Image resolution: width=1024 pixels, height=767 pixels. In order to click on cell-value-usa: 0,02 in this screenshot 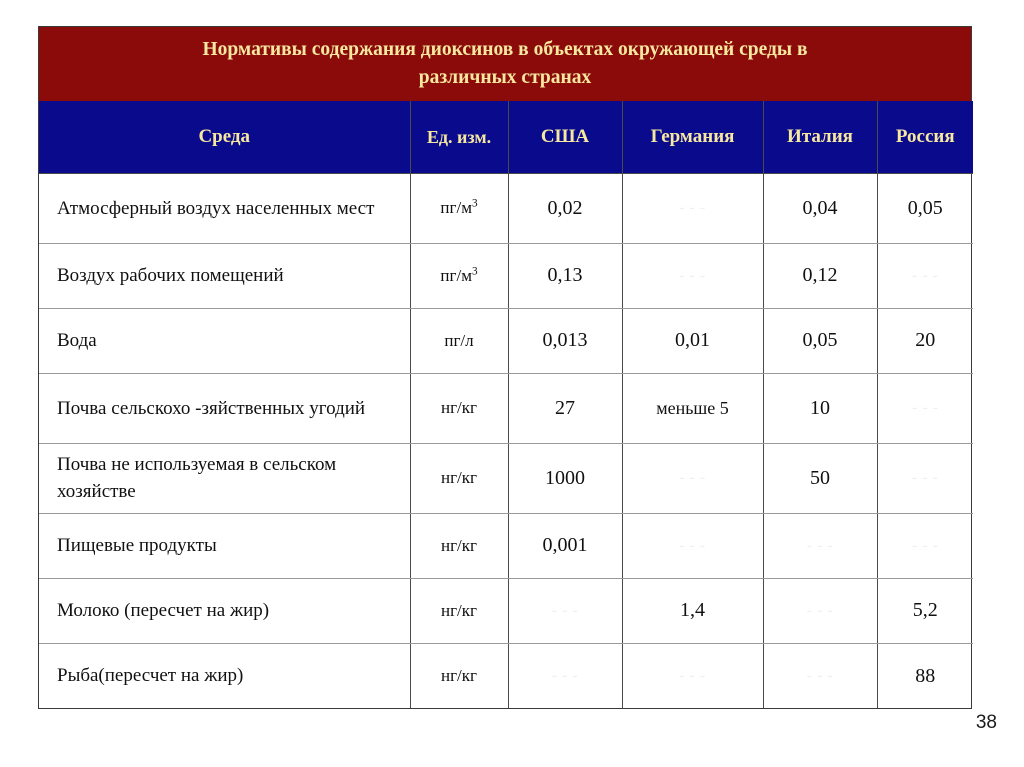, I will do `click(565, 208)`.